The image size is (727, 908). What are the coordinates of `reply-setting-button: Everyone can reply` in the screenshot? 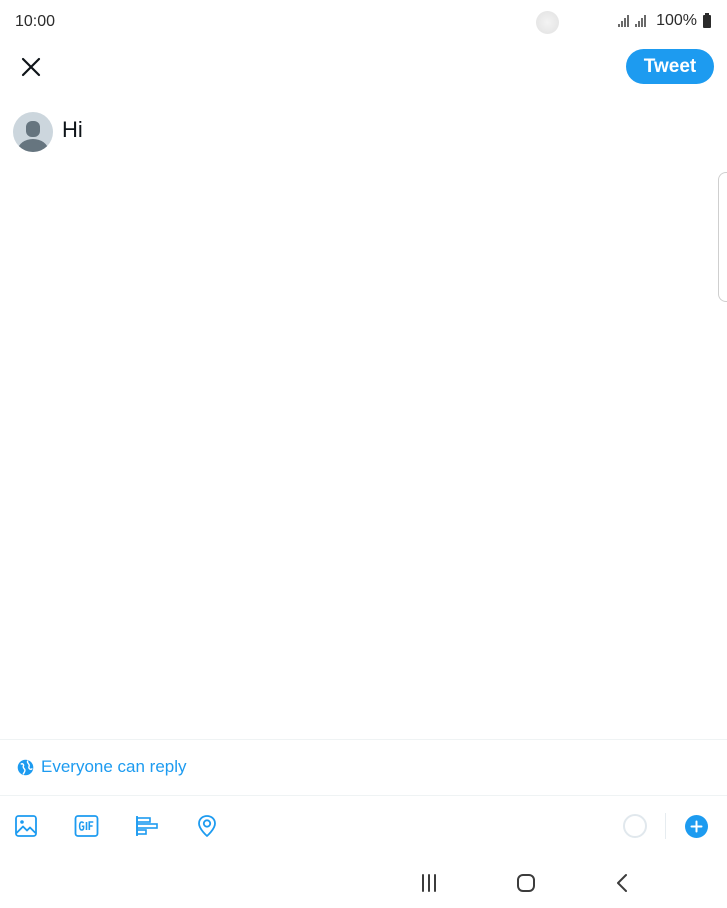 It's located at (102, 767).